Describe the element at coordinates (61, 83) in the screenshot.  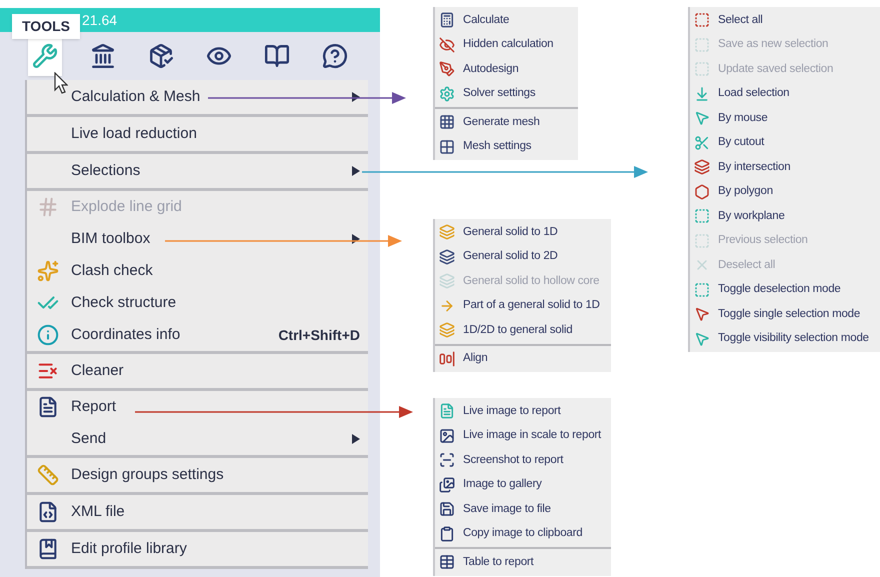
I see `mouse-cursor-icon` at that location.